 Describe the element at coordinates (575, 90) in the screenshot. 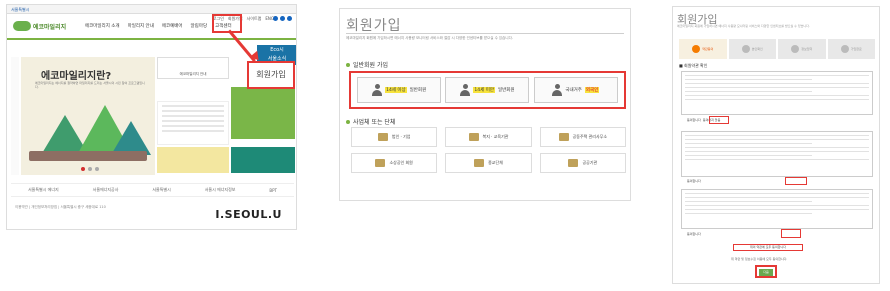

I see `join-foreigner-button: 국내거주 외국인` at that location.